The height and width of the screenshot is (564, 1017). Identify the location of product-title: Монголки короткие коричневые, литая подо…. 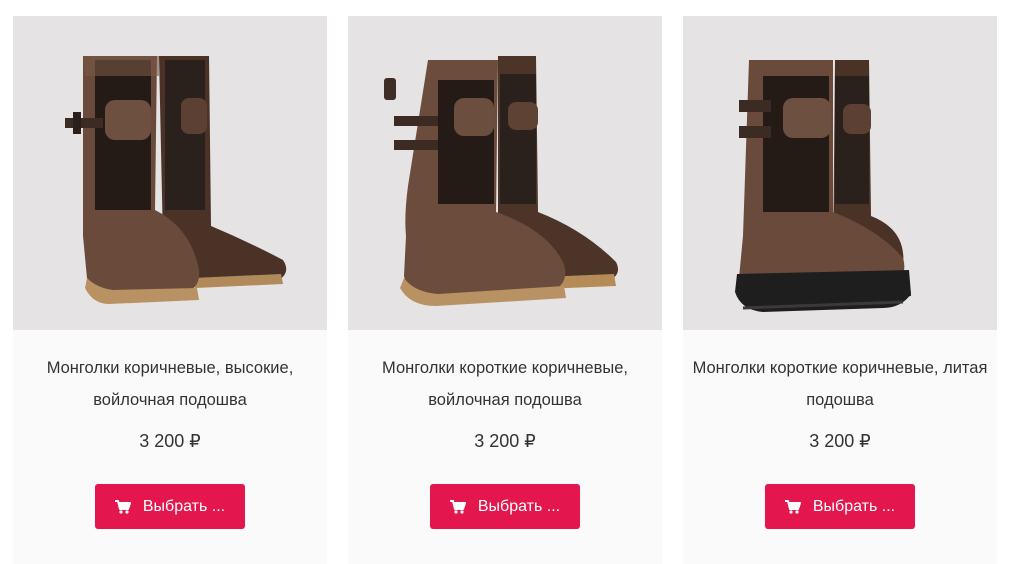
(840, 384).